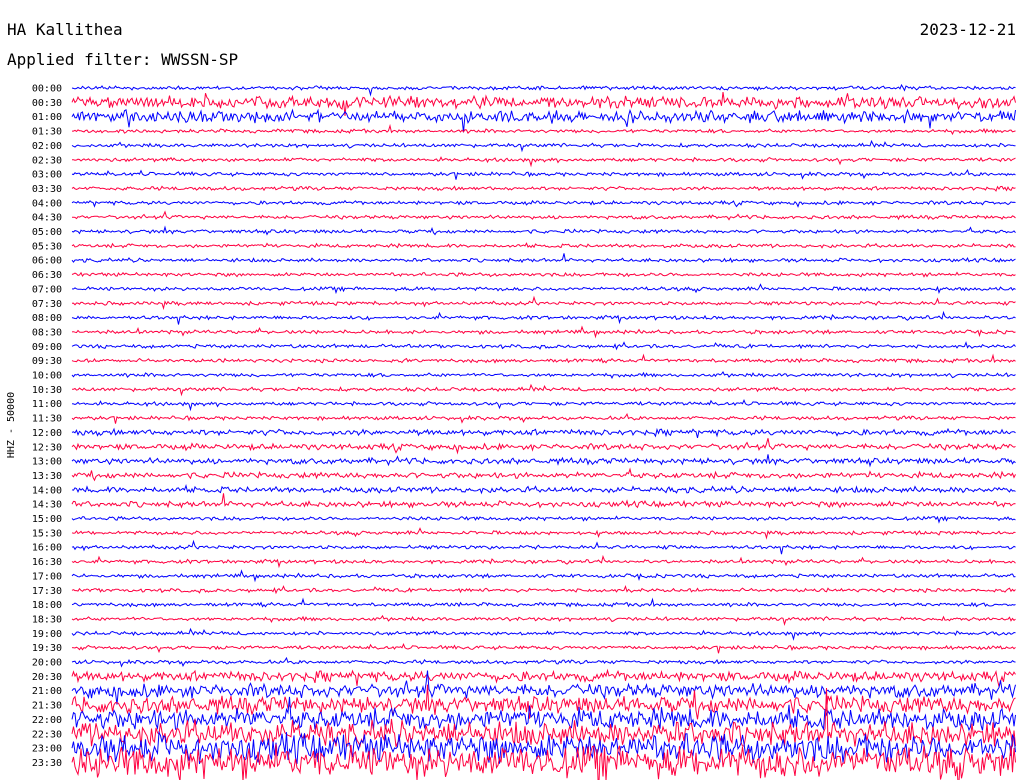 This screenshot has width=1024, height=780. What do you see at coordinates (47, 390) in the screenshot?
I see `time-tick-label: 10:30` at bounding box center [47, 390].